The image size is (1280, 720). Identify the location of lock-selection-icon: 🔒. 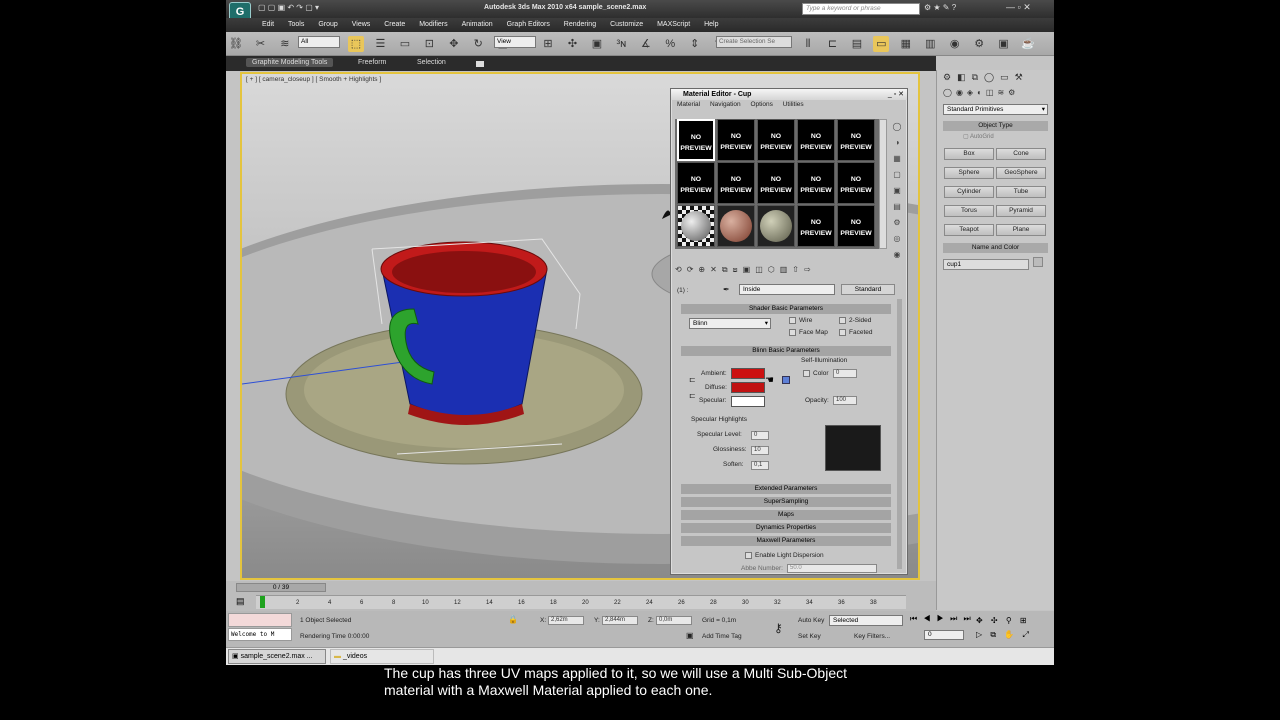
(513, 619).